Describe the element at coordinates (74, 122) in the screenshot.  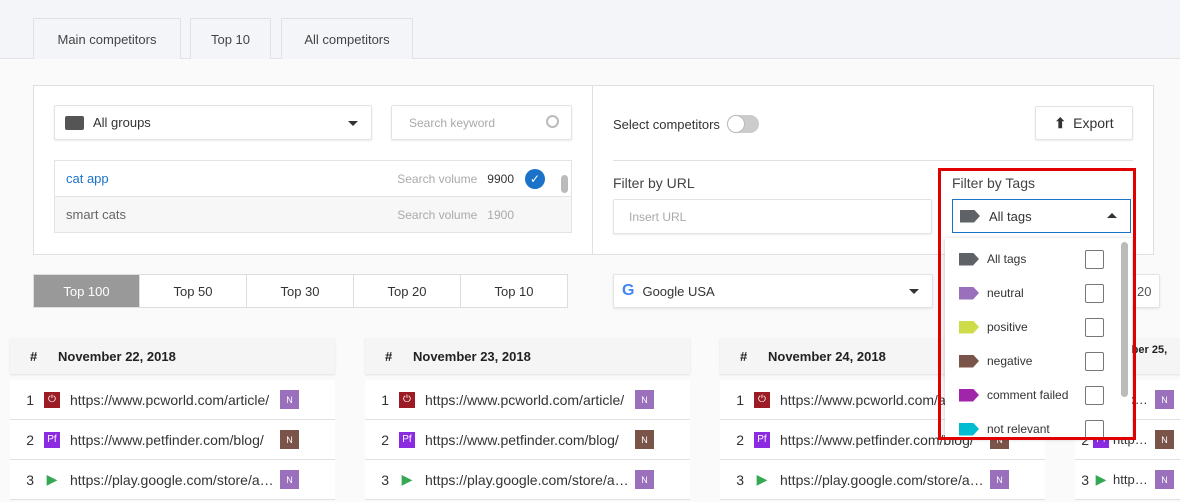
I see `folder-icon` at that location.